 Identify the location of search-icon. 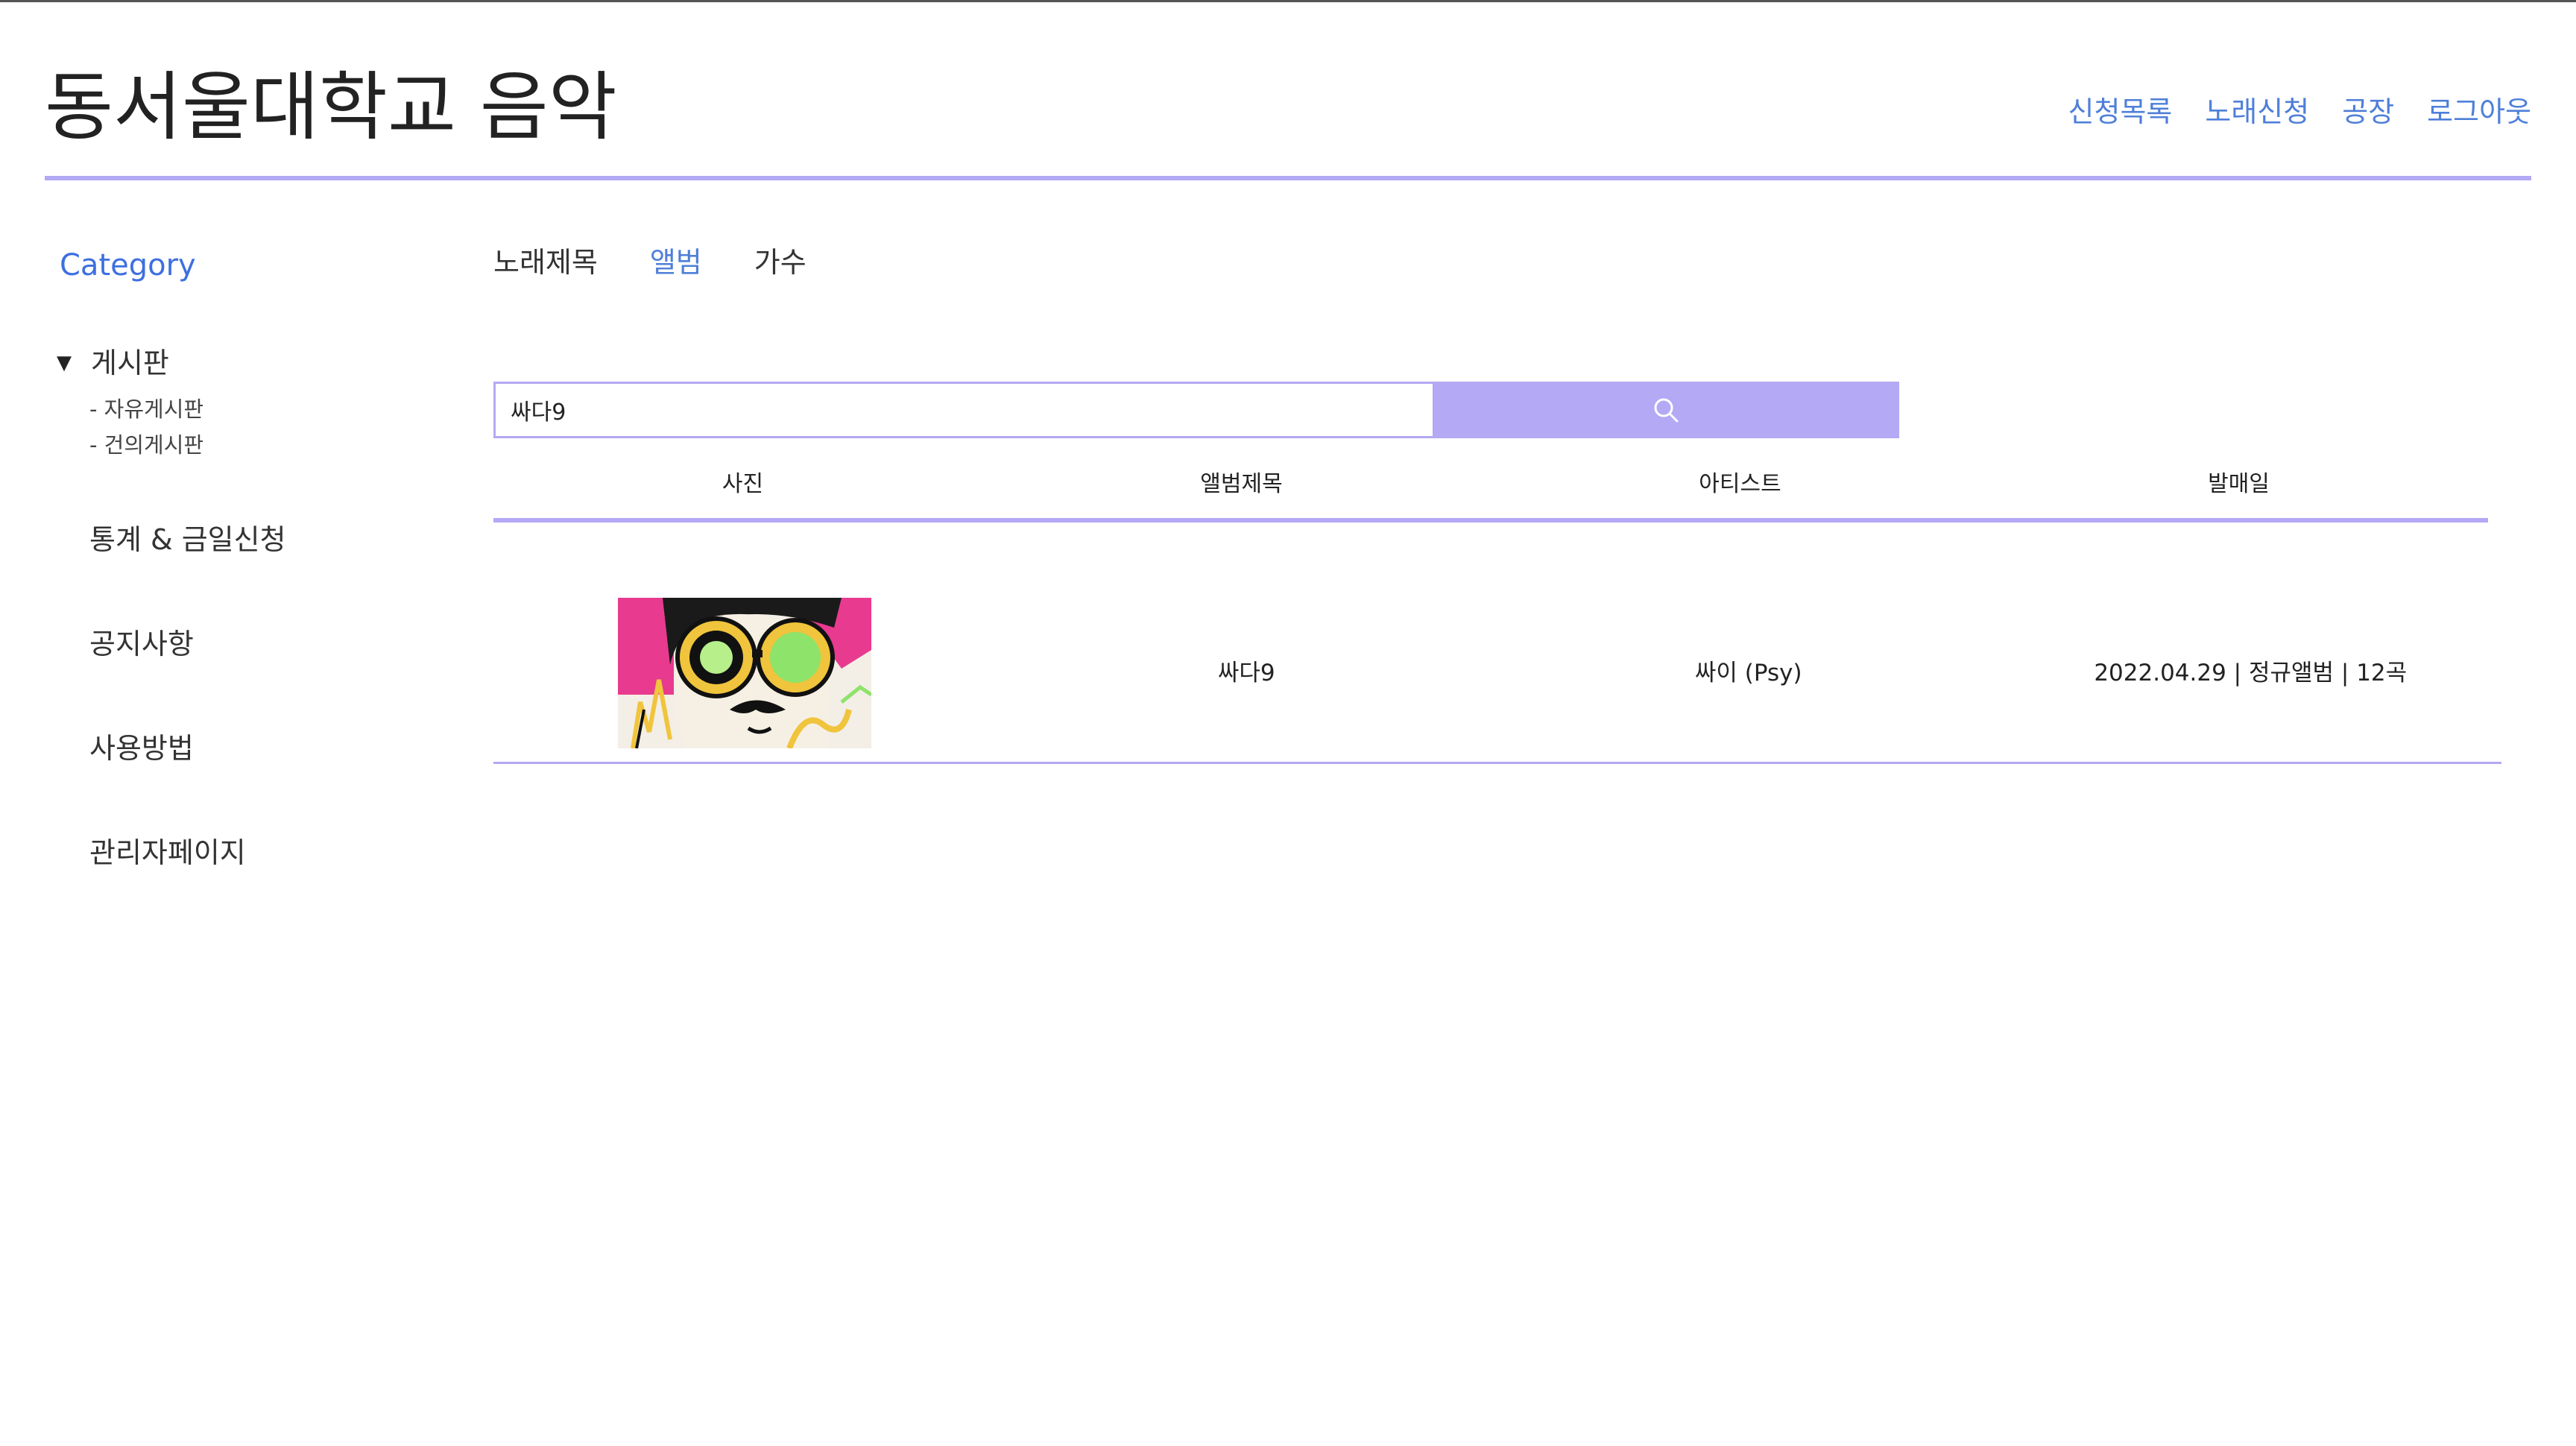
(1666, 410).